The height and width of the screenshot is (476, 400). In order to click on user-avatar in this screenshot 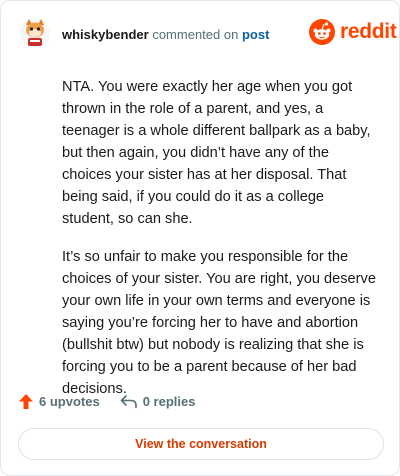, I will do `click(35, 32)`.